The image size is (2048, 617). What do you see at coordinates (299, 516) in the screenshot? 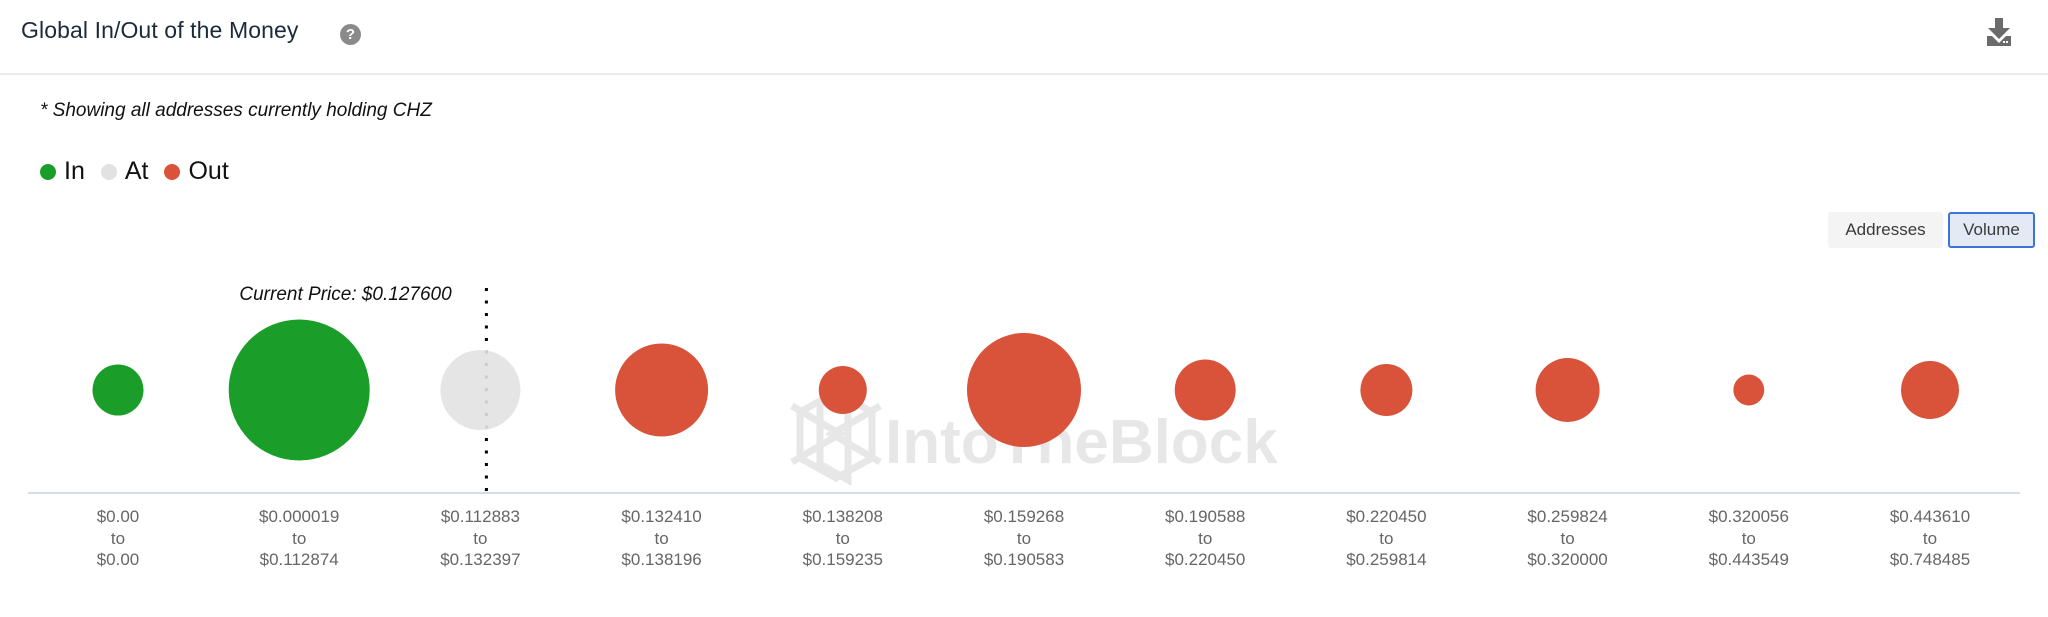
I see `x-tick-from: $0.000019` at bounding box center [299, 516].